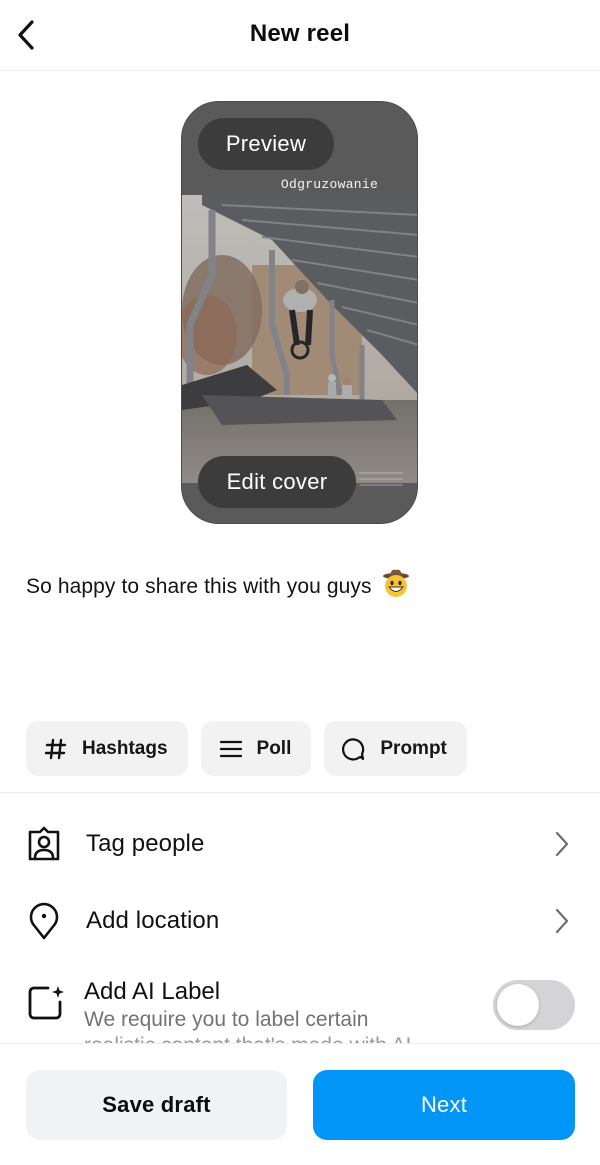 Image resolution: width=600 pixels, height=1165 pixels. What do you see at coordinates (44, 844) in the screenshot?
I see `tag-person-icon` at bounding box center [44, 844].